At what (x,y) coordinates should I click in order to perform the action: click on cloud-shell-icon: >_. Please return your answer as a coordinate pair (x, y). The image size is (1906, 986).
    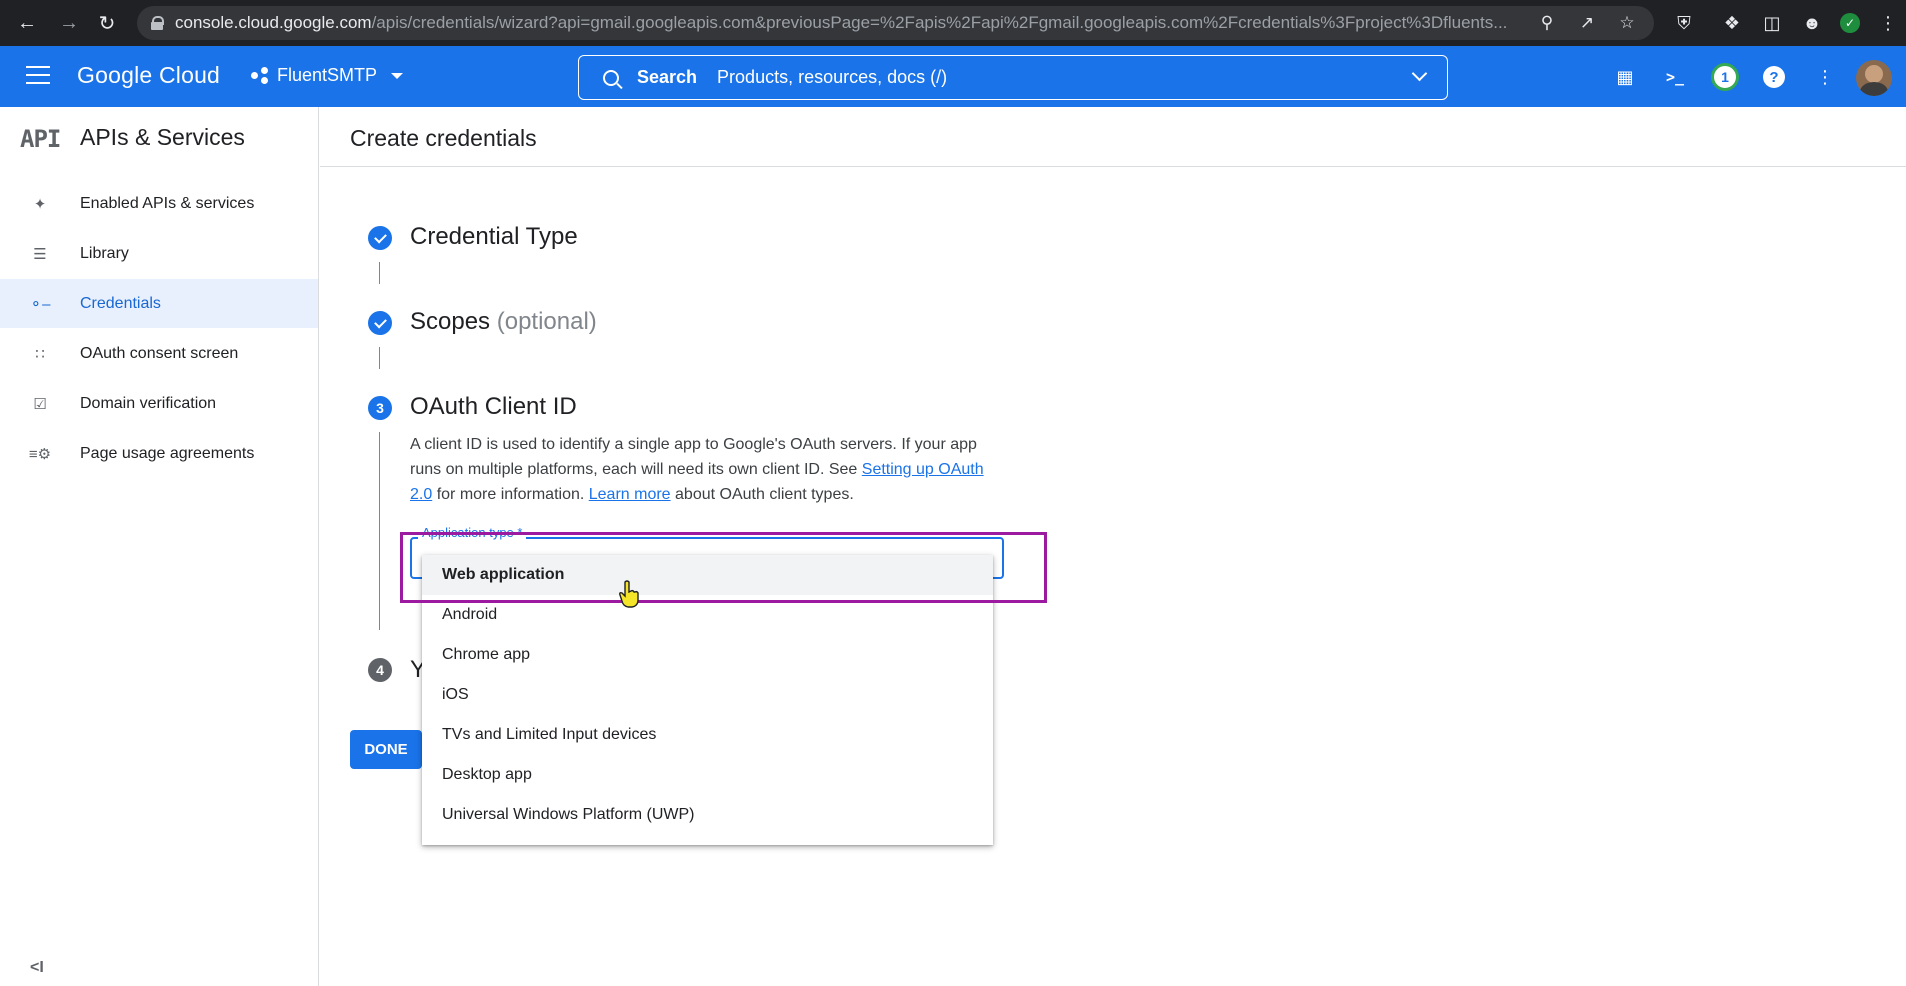
    Looking at the image, I should click on (1675, 77).